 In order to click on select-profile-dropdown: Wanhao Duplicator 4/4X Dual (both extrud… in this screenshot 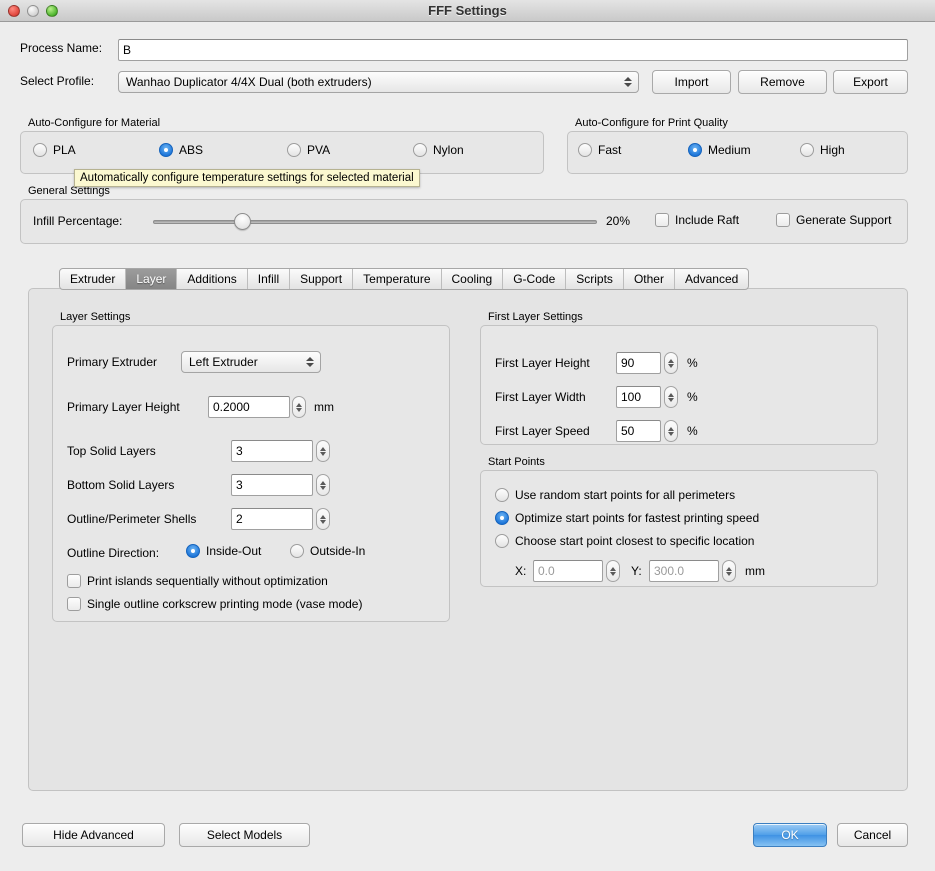, I will do `click(378, 82)`.